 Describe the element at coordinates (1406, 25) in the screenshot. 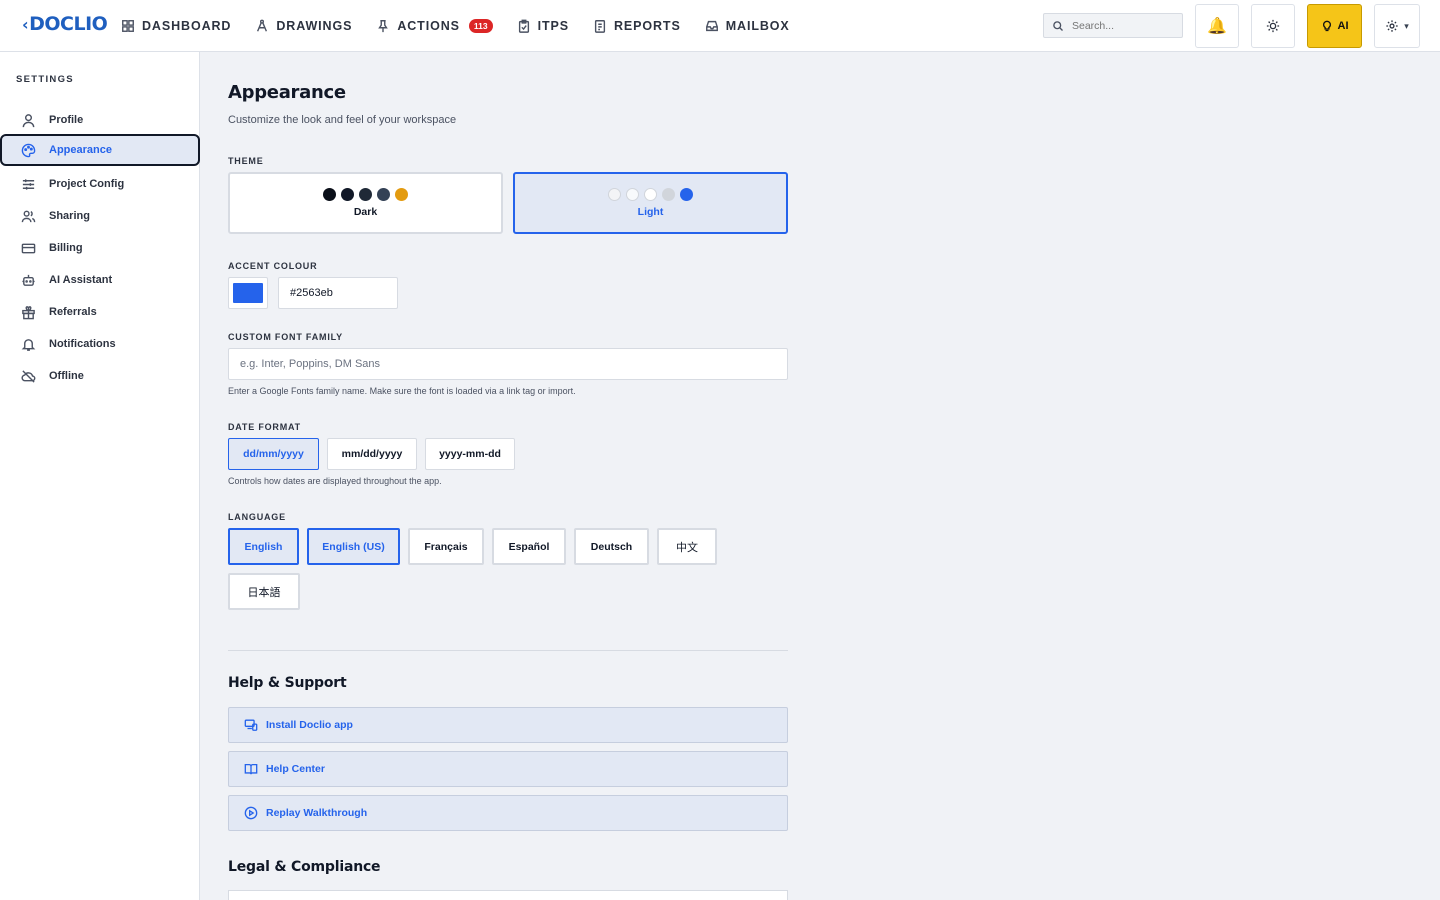

I see `chevron-down-icon: ▾` at that location.